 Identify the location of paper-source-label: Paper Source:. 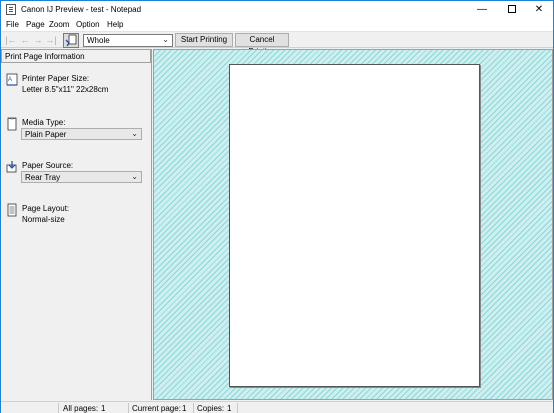
(48, 165).